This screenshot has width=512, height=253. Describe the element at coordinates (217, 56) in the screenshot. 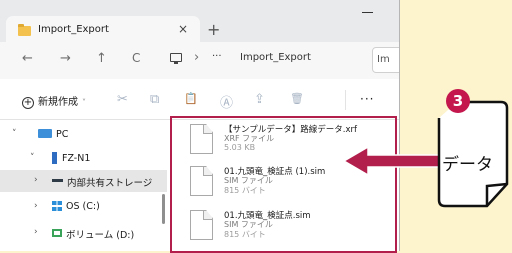

I see `breadcrumb-more: ···` at that location.